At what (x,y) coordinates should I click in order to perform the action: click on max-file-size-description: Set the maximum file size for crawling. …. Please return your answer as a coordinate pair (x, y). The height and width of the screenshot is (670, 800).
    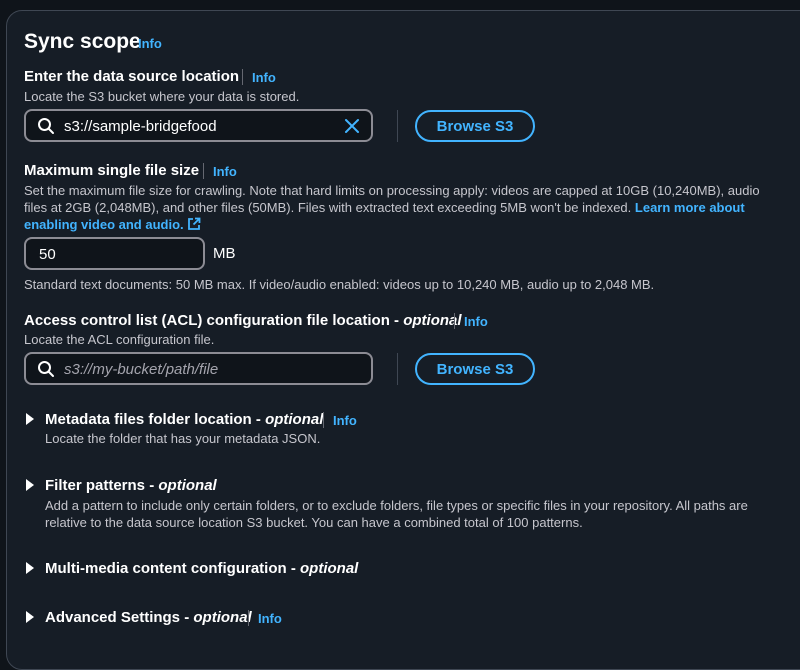
    Looking at the image, I should click on (402, 208).